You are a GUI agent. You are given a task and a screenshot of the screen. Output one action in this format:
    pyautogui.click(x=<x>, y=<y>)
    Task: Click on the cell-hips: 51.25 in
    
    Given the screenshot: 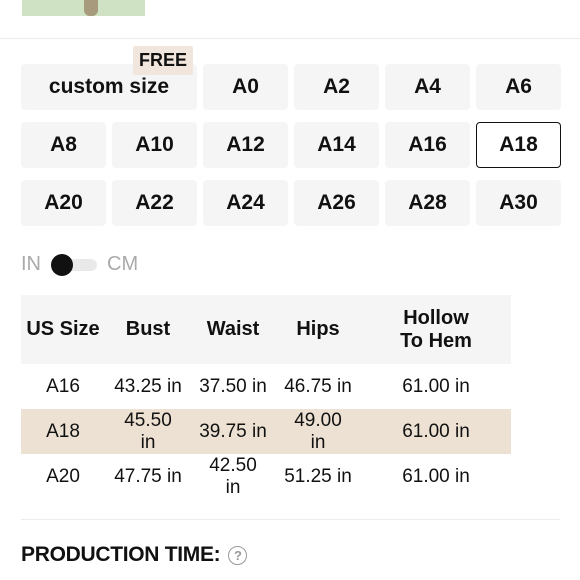 What is the action you would take?
    pyautogui.click(x=318, y=476)
    